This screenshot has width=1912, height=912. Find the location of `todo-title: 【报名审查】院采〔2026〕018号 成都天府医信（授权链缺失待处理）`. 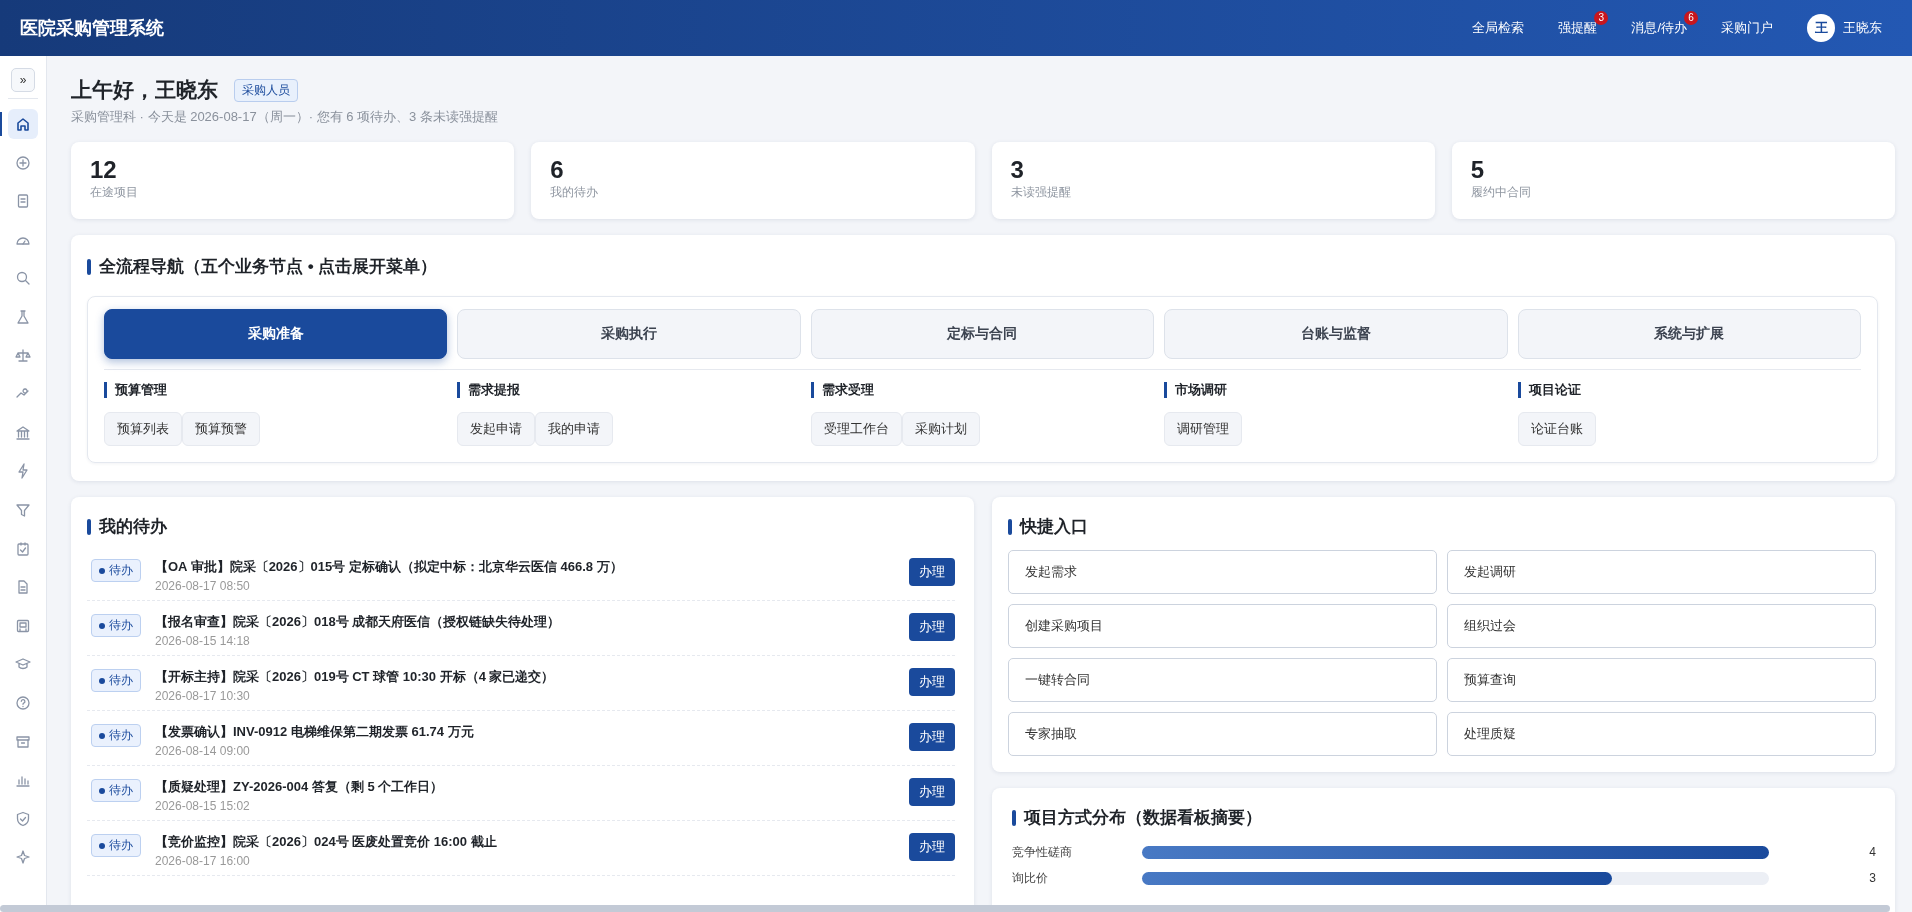

todo-title: 【报名审查】院采〔2026〕018号 成都天府医信（授权链缺失待处理） is located at coordinates (525, 622).